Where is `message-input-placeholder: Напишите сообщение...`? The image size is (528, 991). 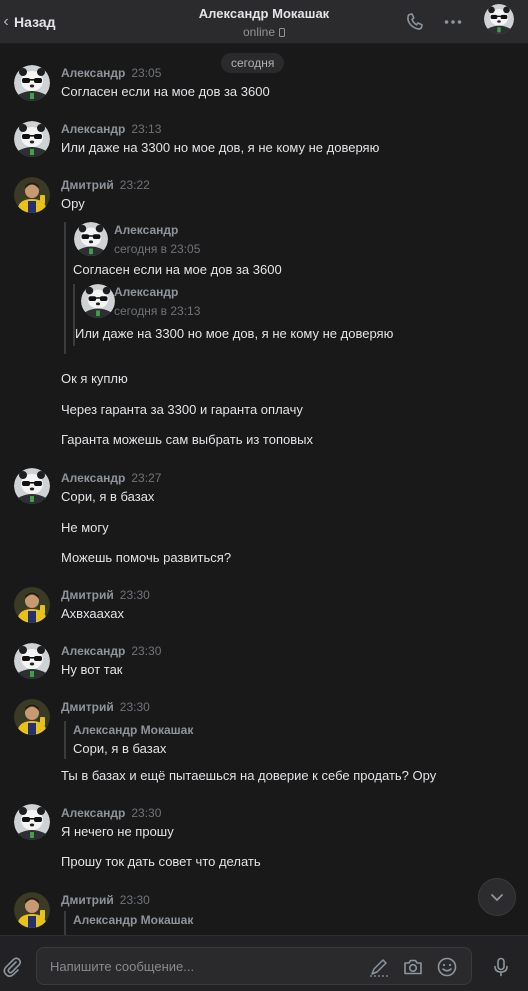
message-input-placeholder: Напишите сообщение... is located at coordinates (122, 966).